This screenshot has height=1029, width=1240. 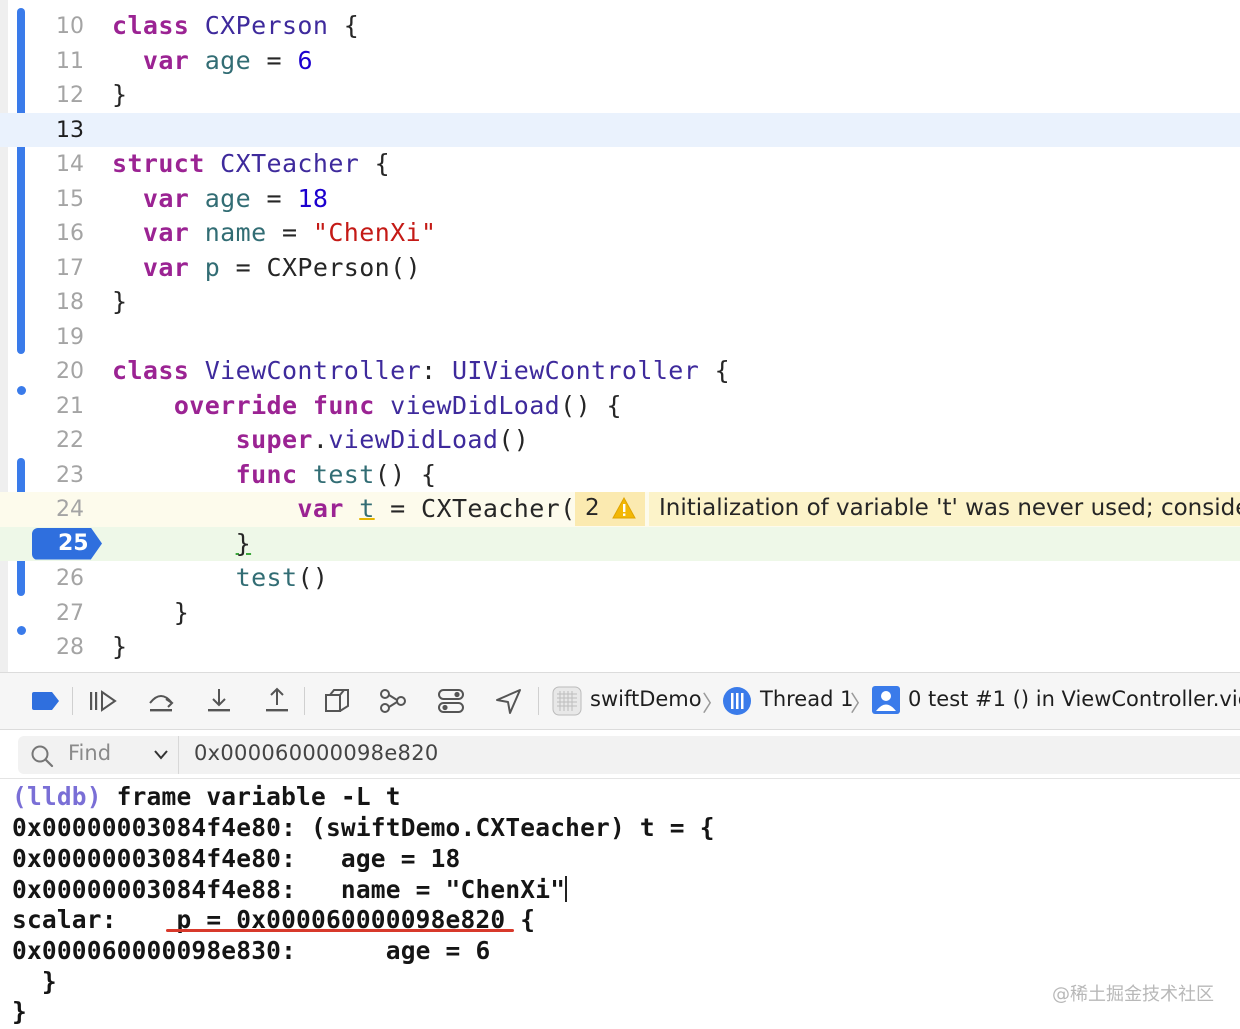 I want to click on code-line: 19, so click(x=620, y=337).